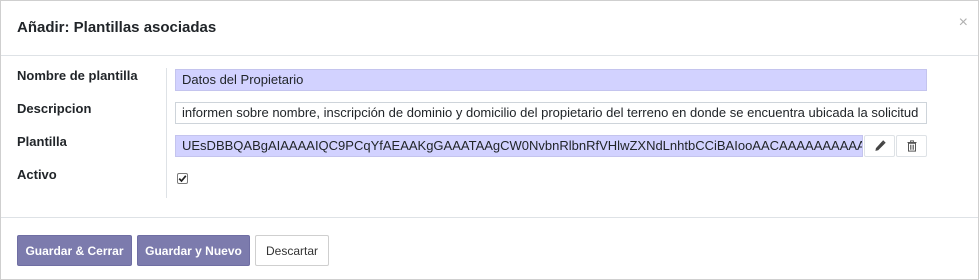  I want to click on label-divider, so click(166, 133).